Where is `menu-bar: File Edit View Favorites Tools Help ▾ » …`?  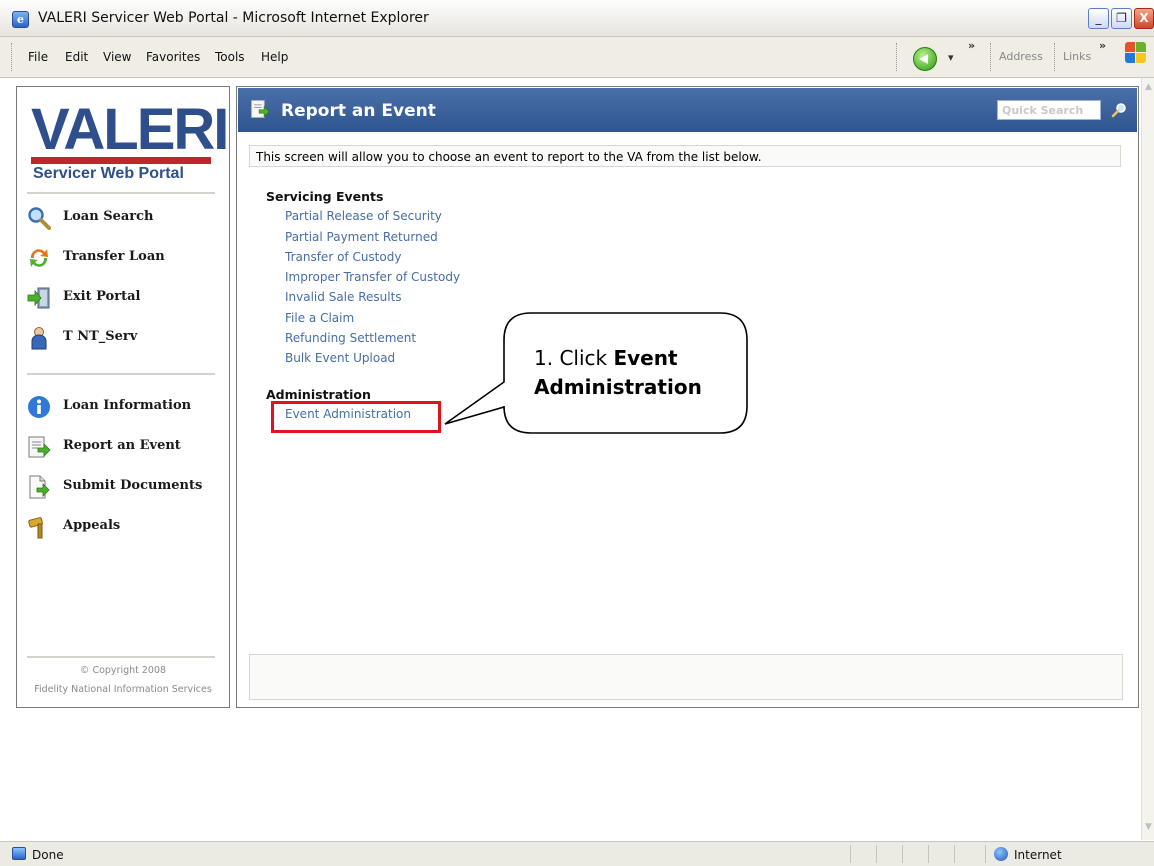 menu-bar: File Edit View Favorites Tools Help ▾ » … is located at coordinates (577, 57).